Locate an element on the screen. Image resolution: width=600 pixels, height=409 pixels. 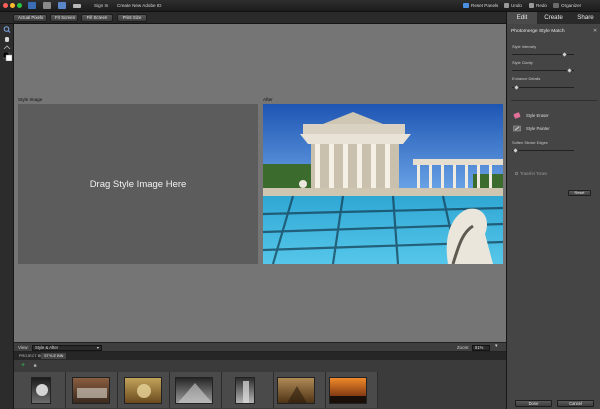
zoom-input: 81% is located at coordinates (481, 347).